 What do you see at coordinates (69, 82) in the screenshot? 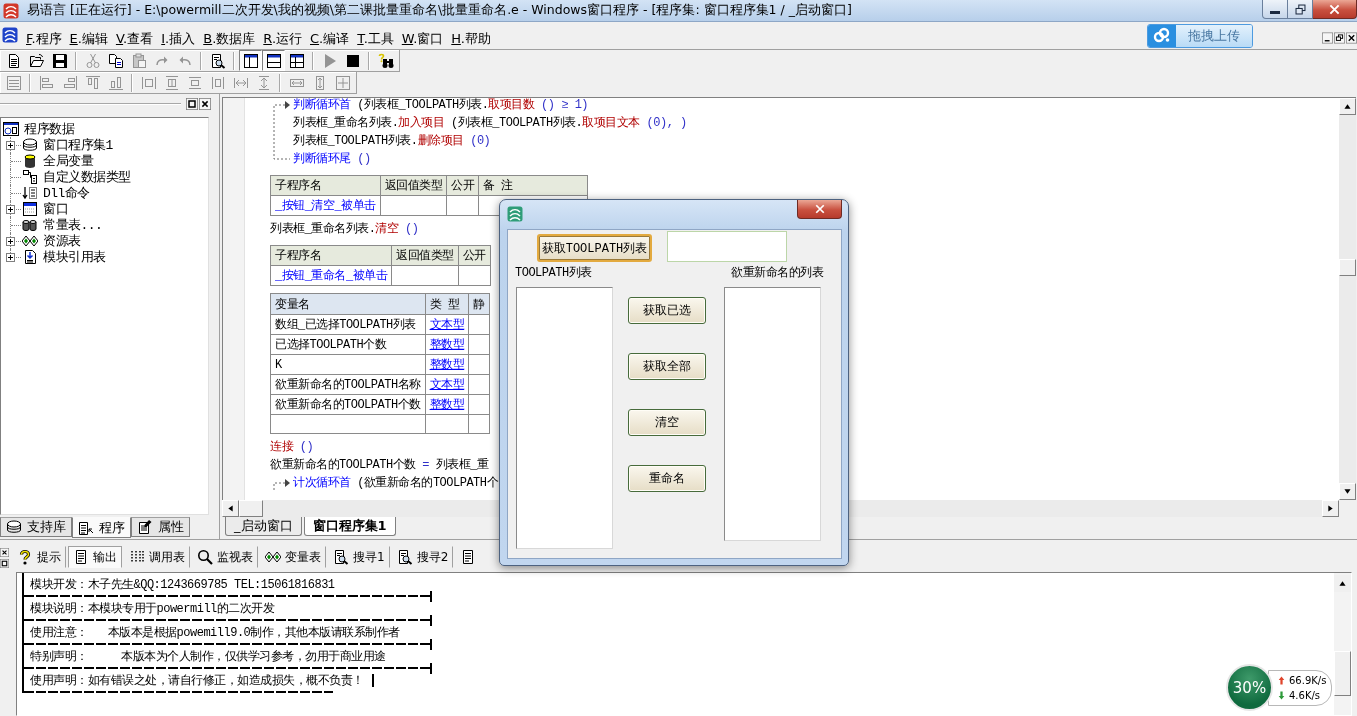
I see `align-right-icon` at bounding box center [69, 82].